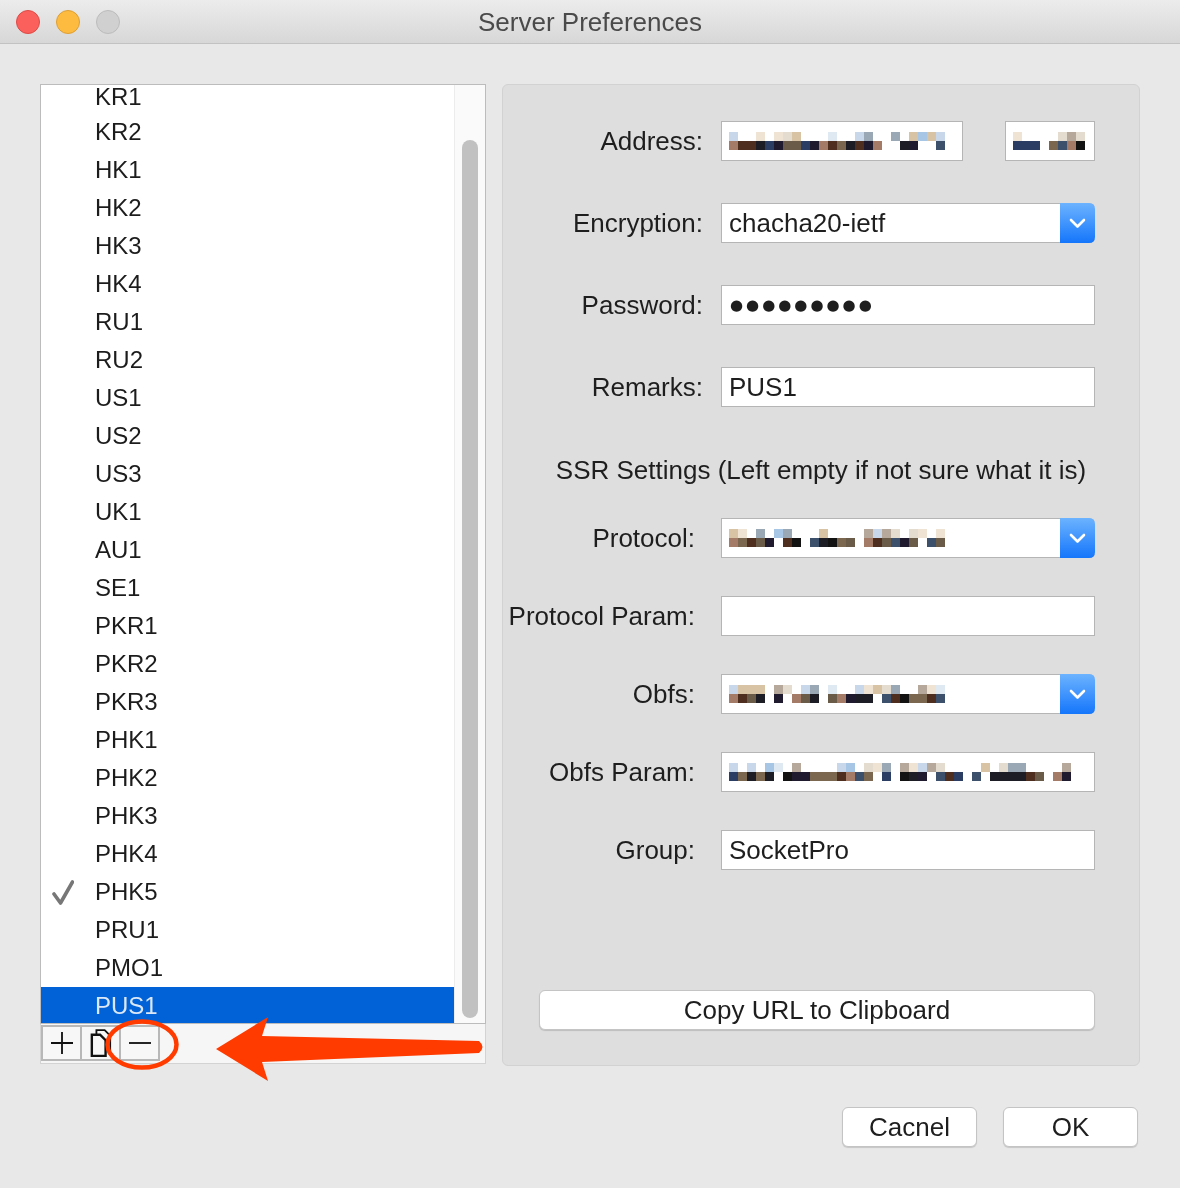  Describe the element at coordinates (647, 387) in the screenshot. I see `field-label: Remarks:` at that location.